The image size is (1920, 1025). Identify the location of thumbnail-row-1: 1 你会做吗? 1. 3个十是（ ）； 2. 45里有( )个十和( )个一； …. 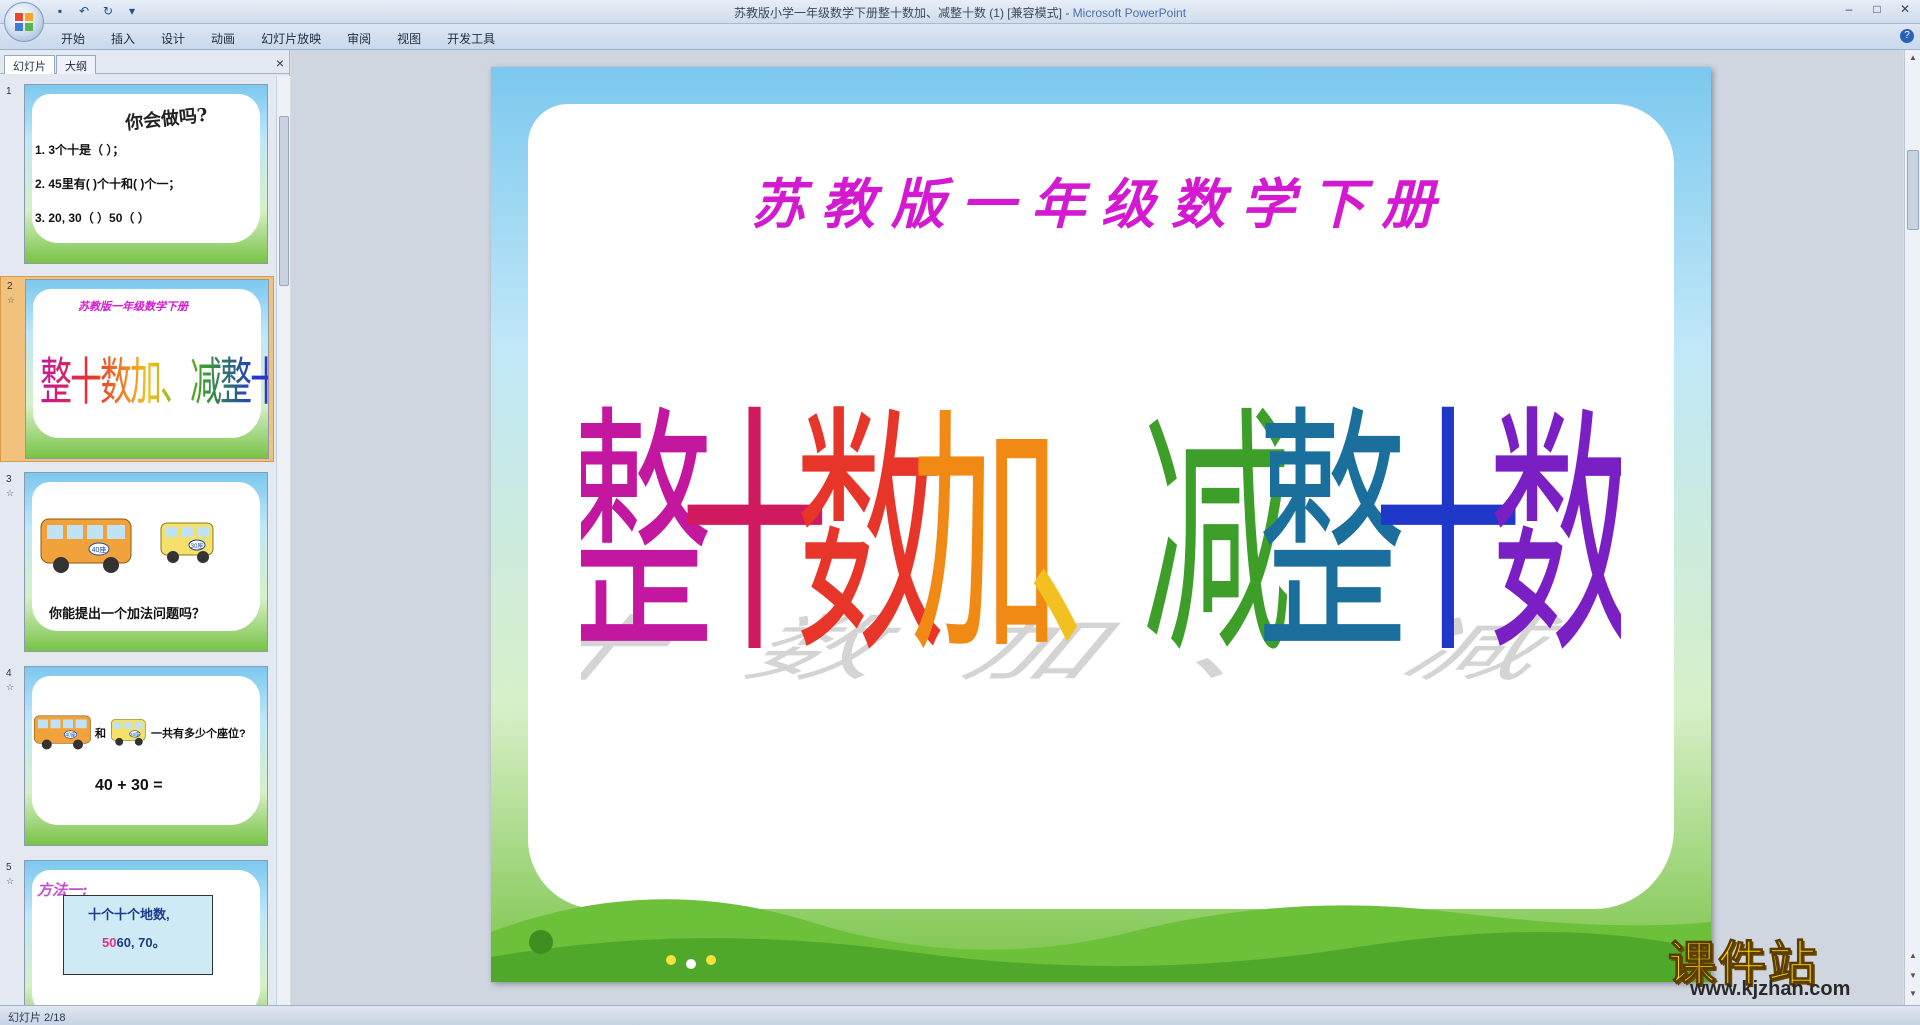
(137, 175).